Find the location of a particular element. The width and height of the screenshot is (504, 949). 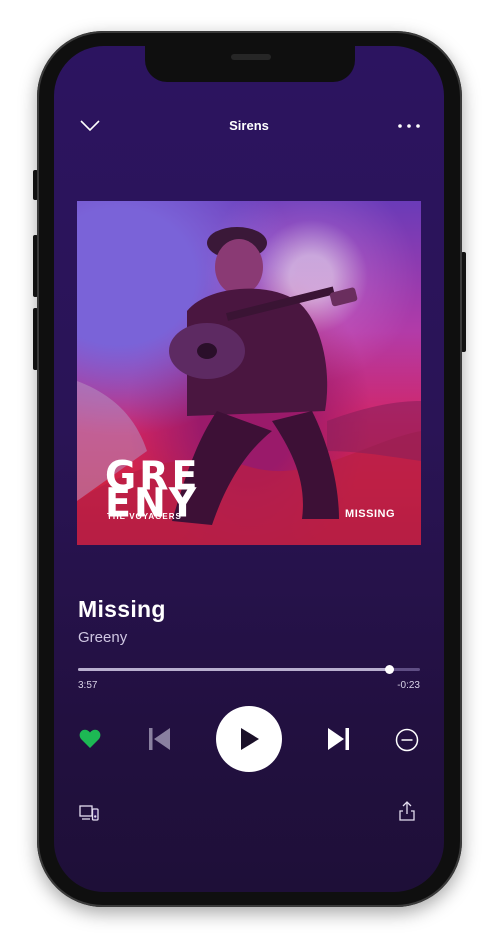

elapsed-time: 3:57 is located at coordinates (88, 685).